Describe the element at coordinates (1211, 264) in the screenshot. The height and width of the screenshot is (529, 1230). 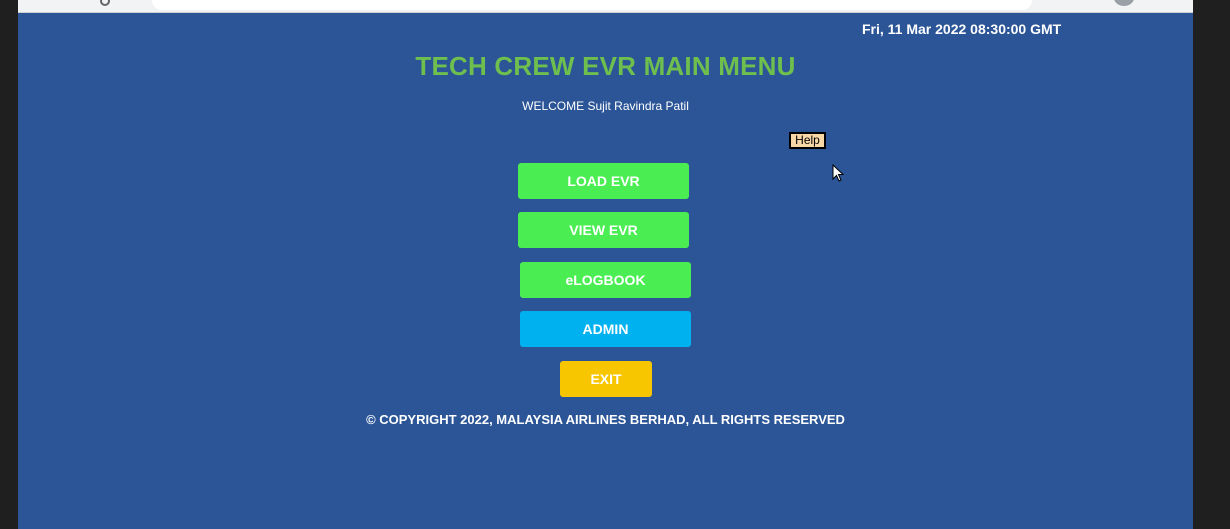
I see `window-edge` at that location.